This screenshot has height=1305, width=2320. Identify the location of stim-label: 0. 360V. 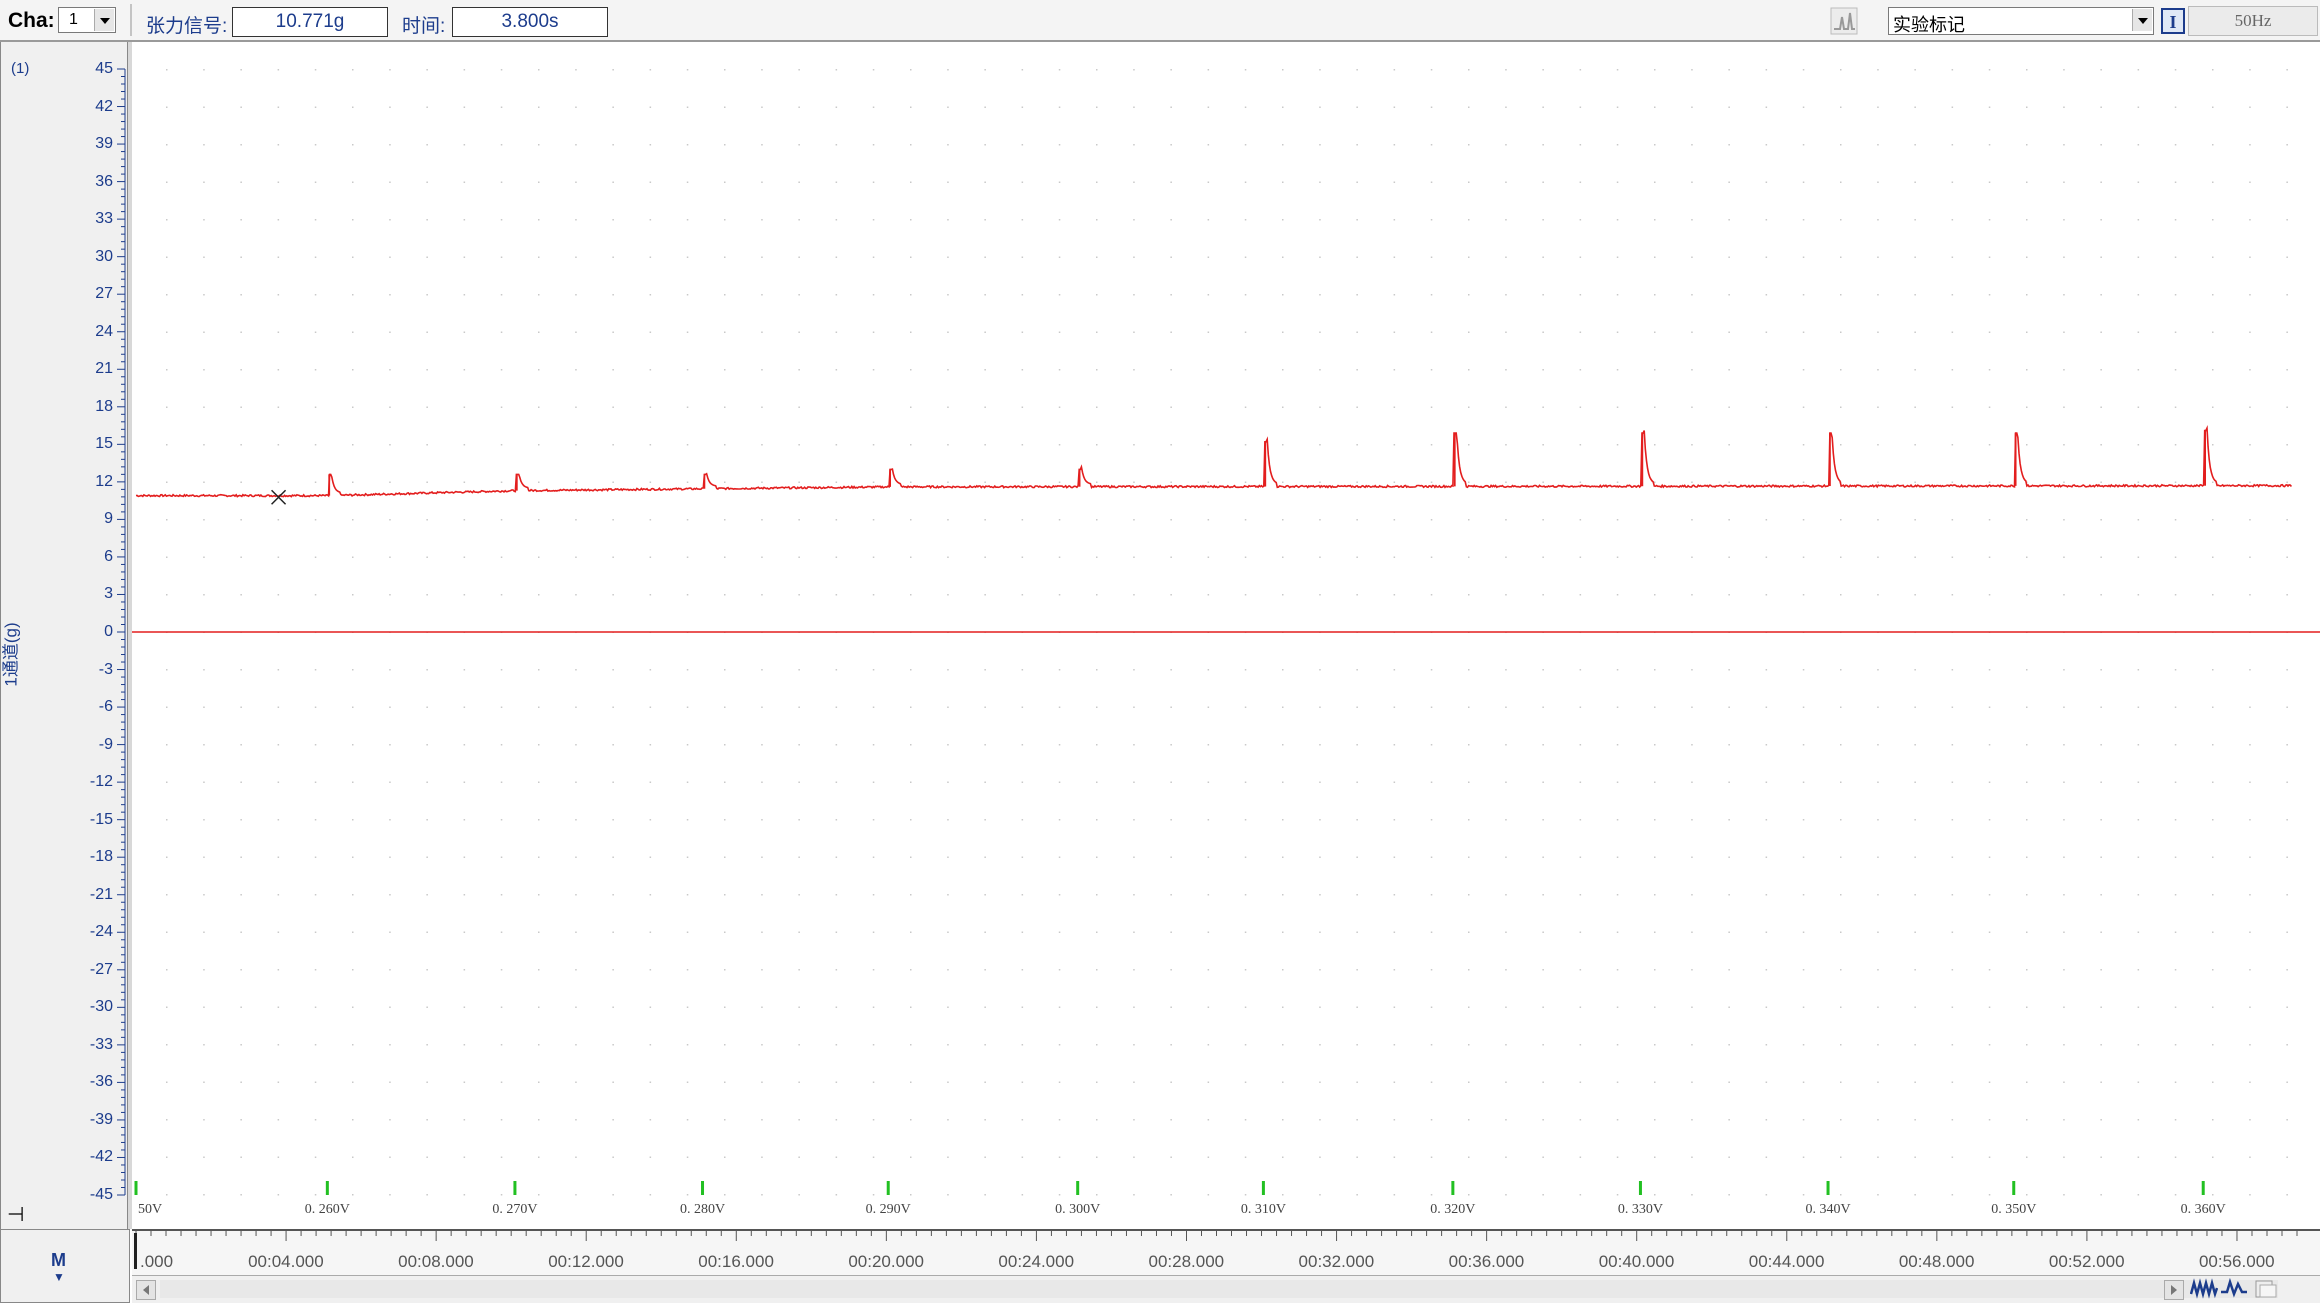
(2203, 1209).